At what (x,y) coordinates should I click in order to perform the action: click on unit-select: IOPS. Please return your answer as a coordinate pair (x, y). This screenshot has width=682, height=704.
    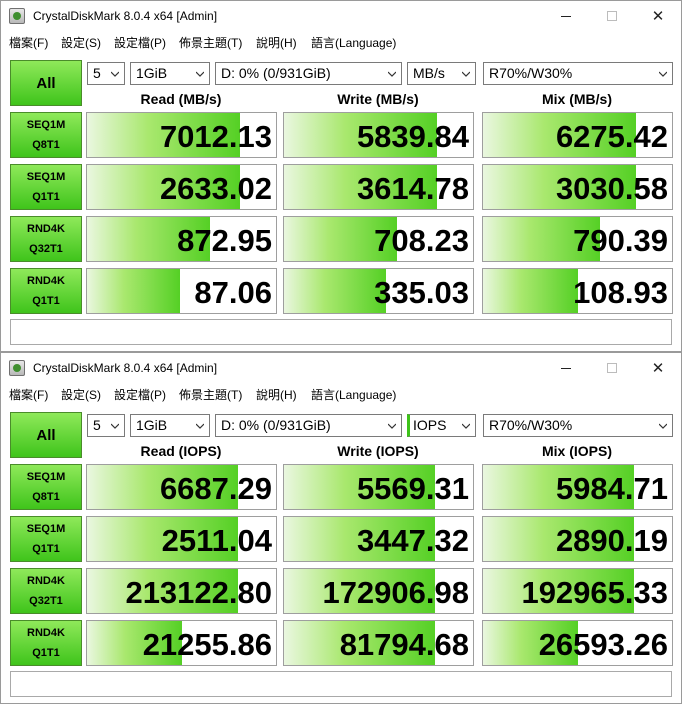
    Looking at the image, I should click on (441, 425).